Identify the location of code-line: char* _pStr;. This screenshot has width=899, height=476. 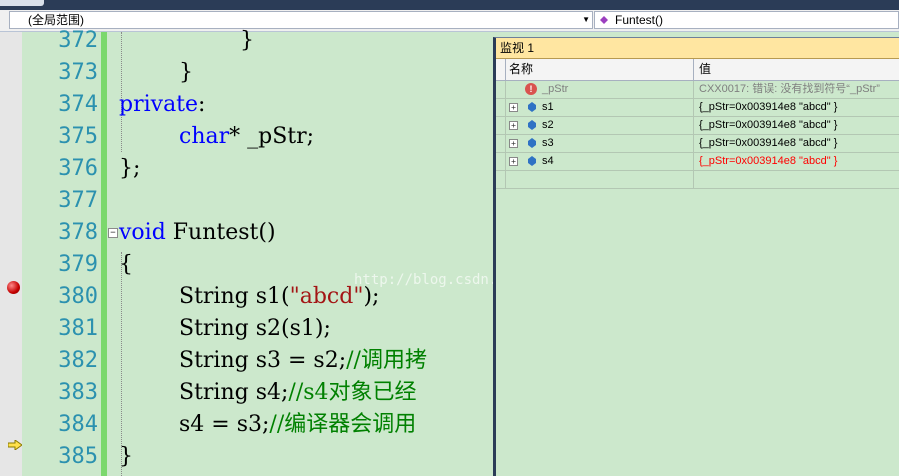
(246, 137).